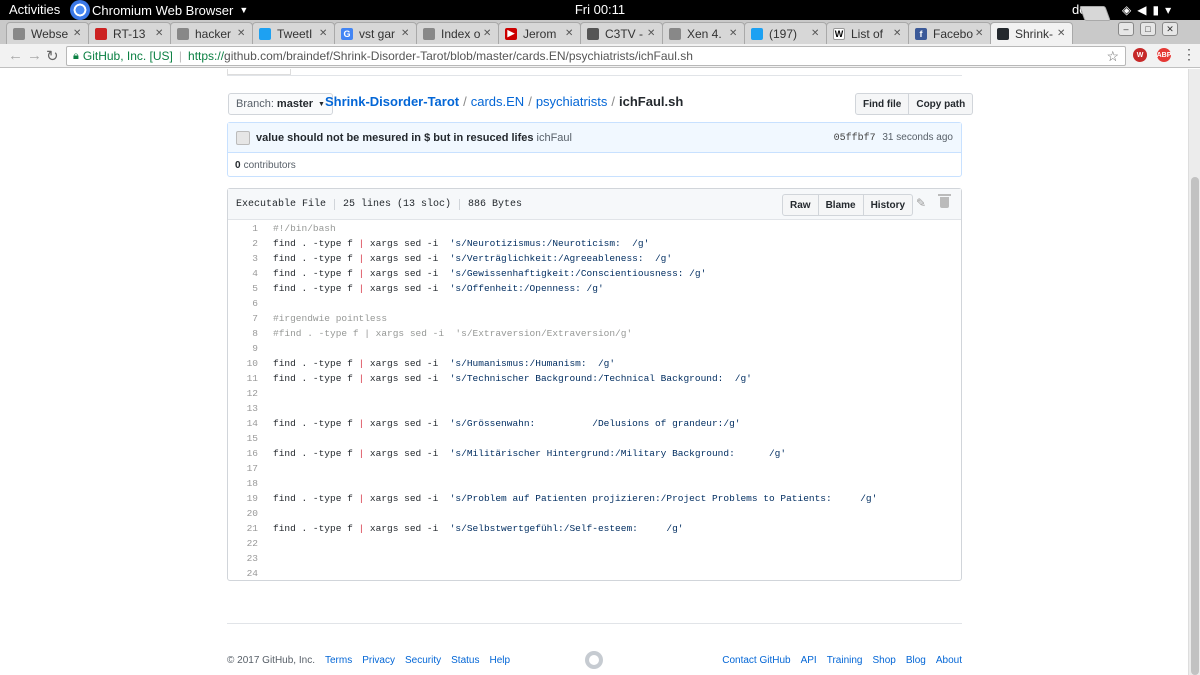 This screenshot has width=1200, height=675. Describe the element at coordinates (703, 33) in the screenshot. I see `browser-tab: Xen 4. ✕` at that location.